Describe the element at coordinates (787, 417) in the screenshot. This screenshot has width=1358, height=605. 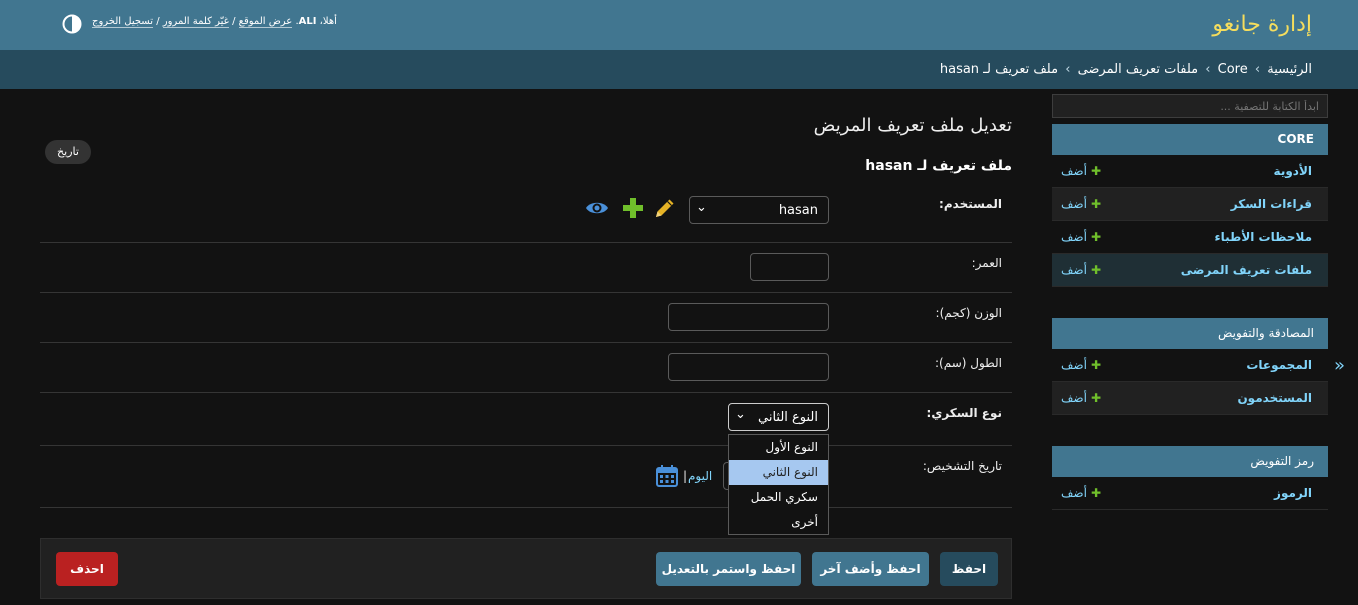
I see `diabetes-type-value: النوع الثاني` at that location.